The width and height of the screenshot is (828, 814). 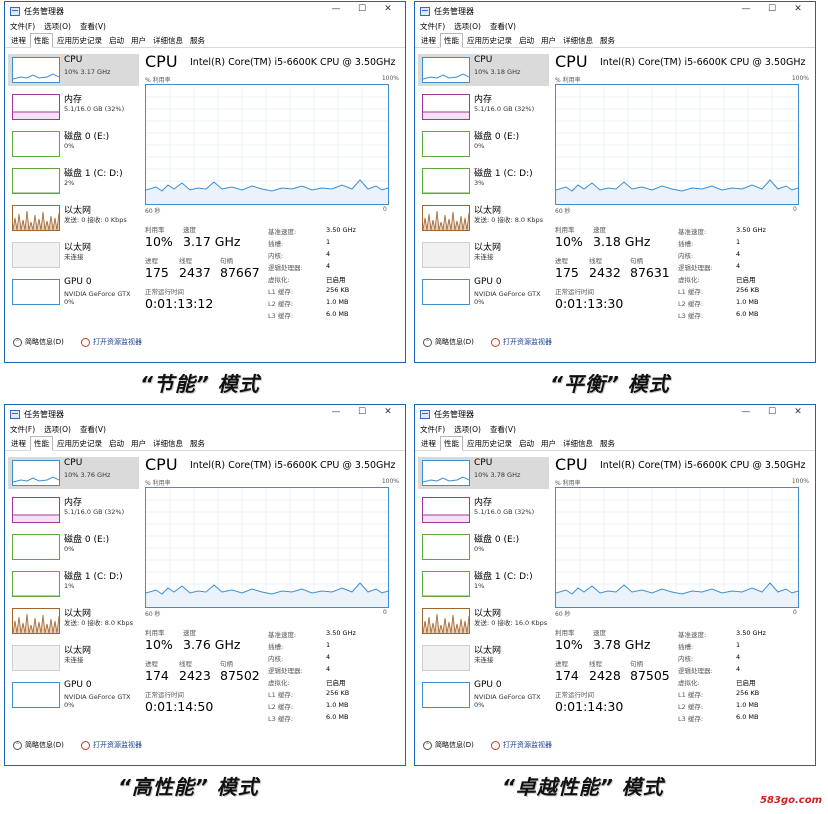 What do you see at coordinates (161, 464) in the screenshot?
I see `cpu-heading: CPU` at bounding box center [161, 464].